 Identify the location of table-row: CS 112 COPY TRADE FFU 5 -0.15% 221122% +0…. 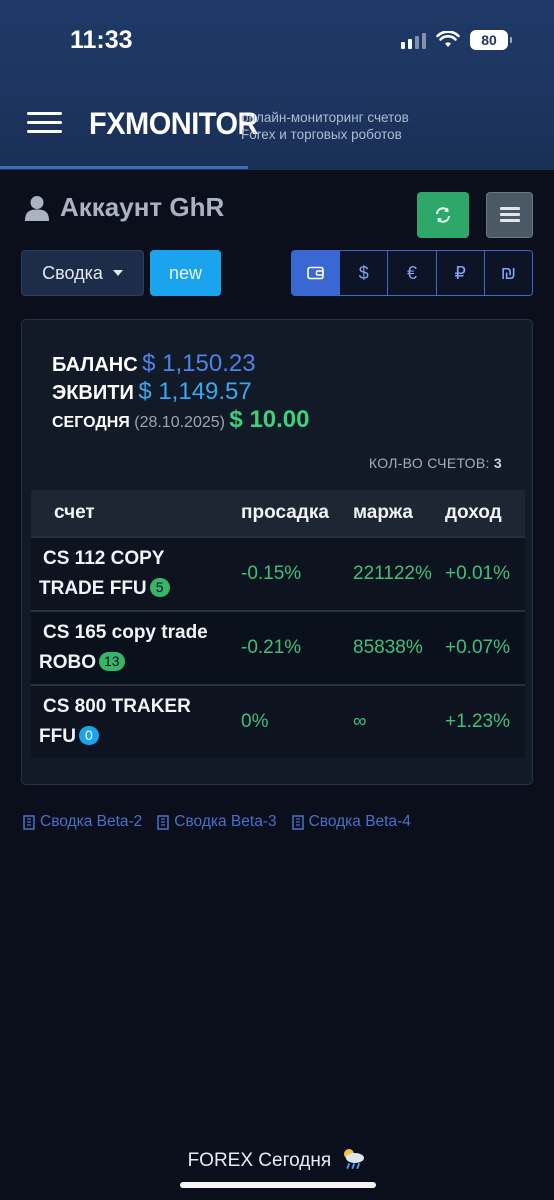
(278, 573).